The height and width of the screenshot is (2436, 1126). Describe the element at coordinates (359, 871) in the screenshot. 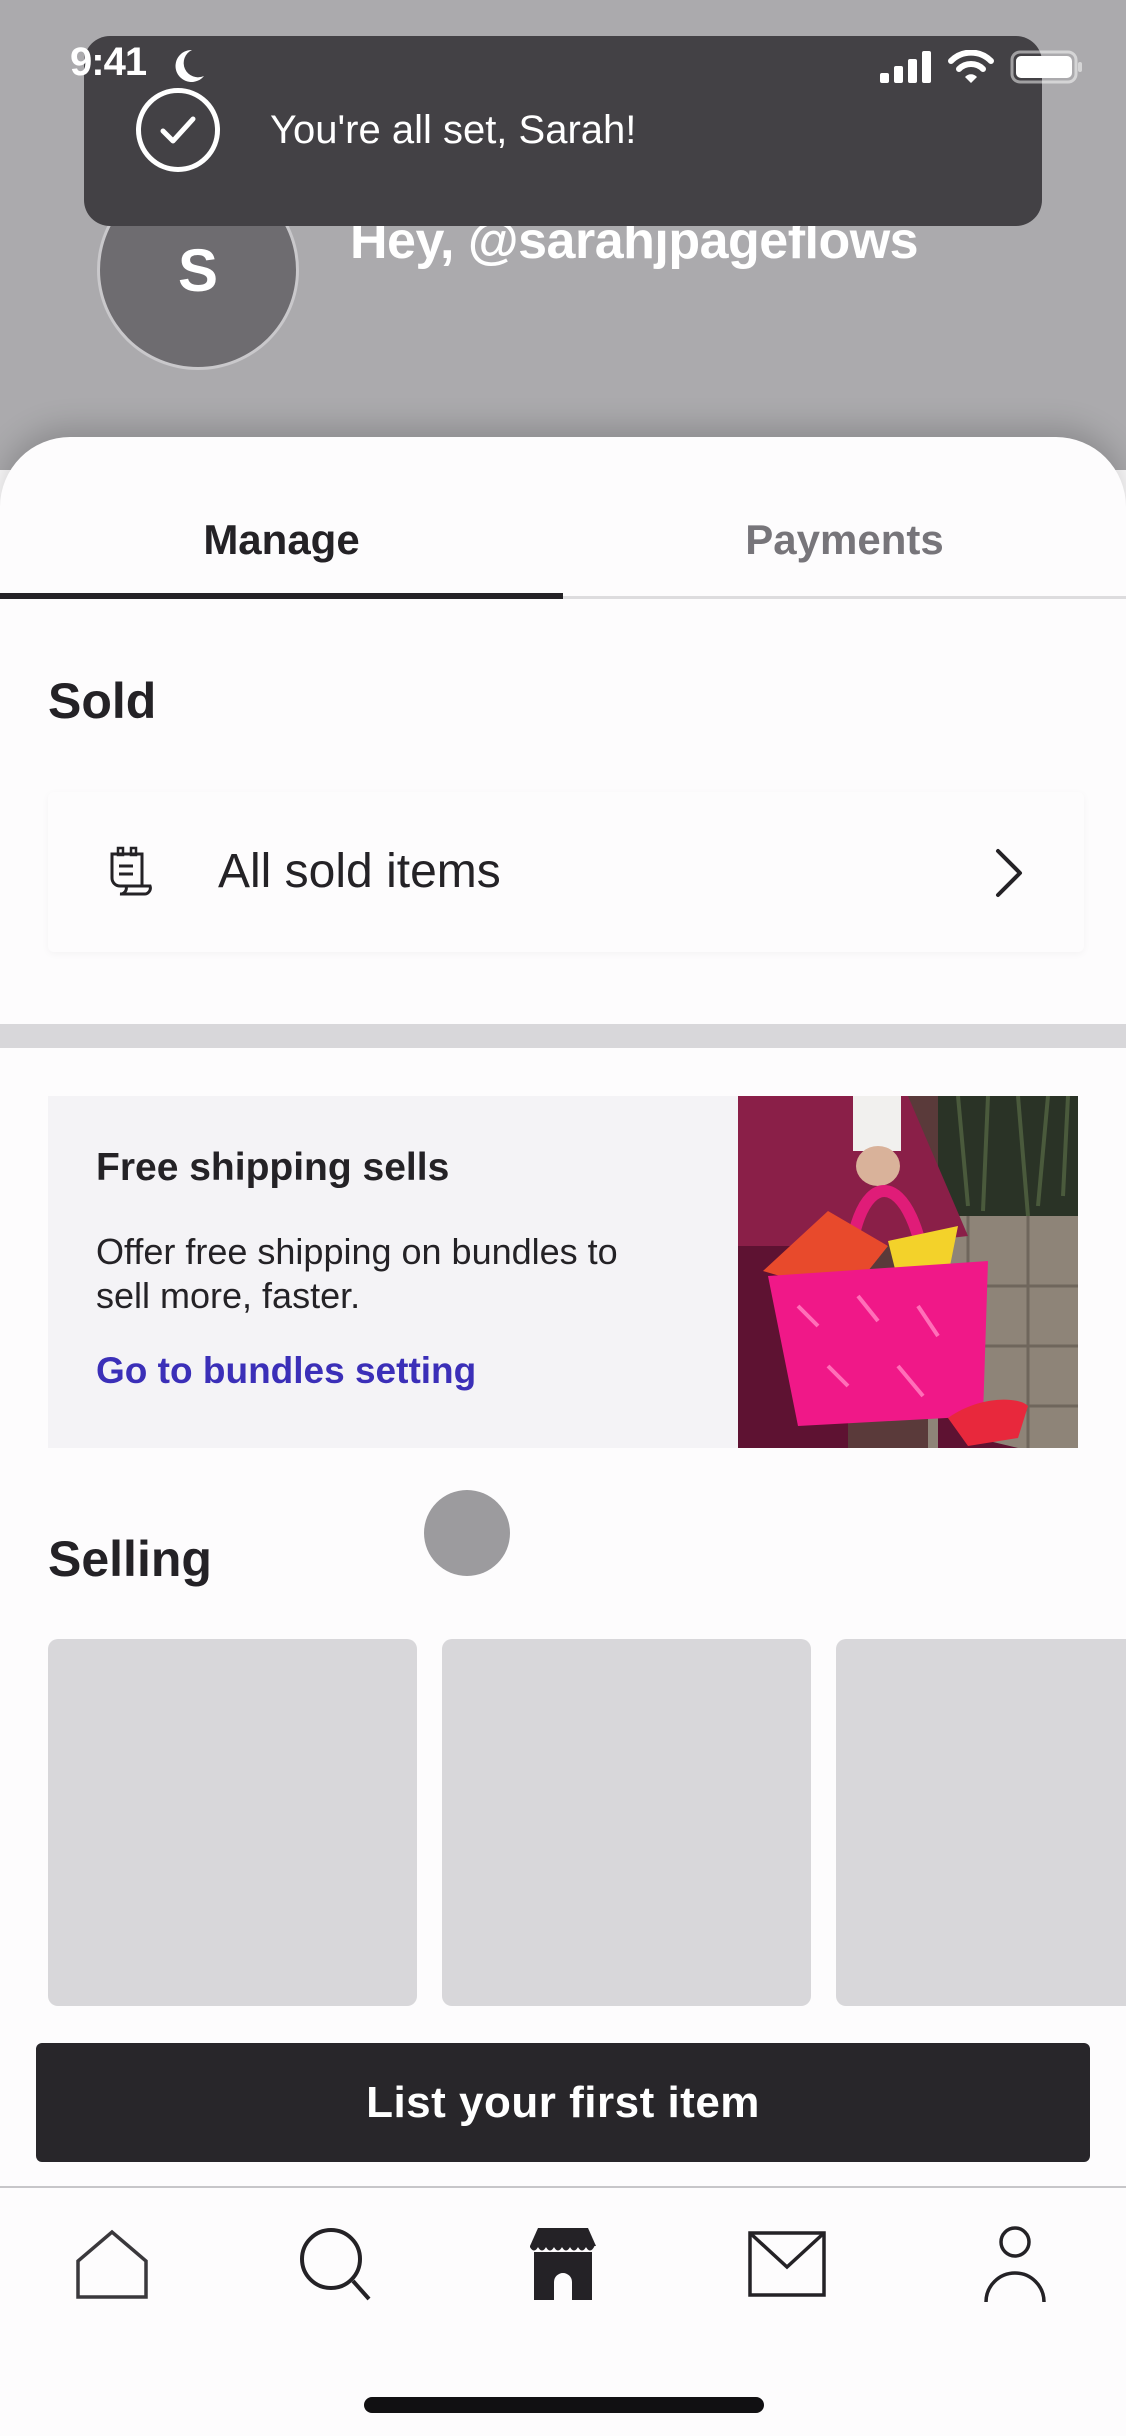

I see `all-sold-items-label: All sold items` at that location.